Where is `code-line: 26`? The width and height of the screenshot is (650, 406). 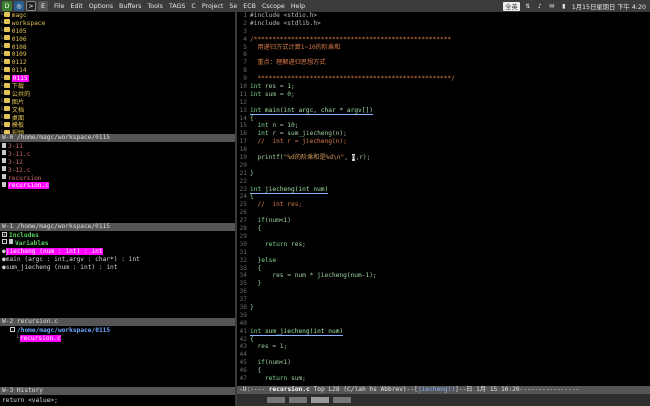
code-line: 26 is located at coordinates (443, 213).